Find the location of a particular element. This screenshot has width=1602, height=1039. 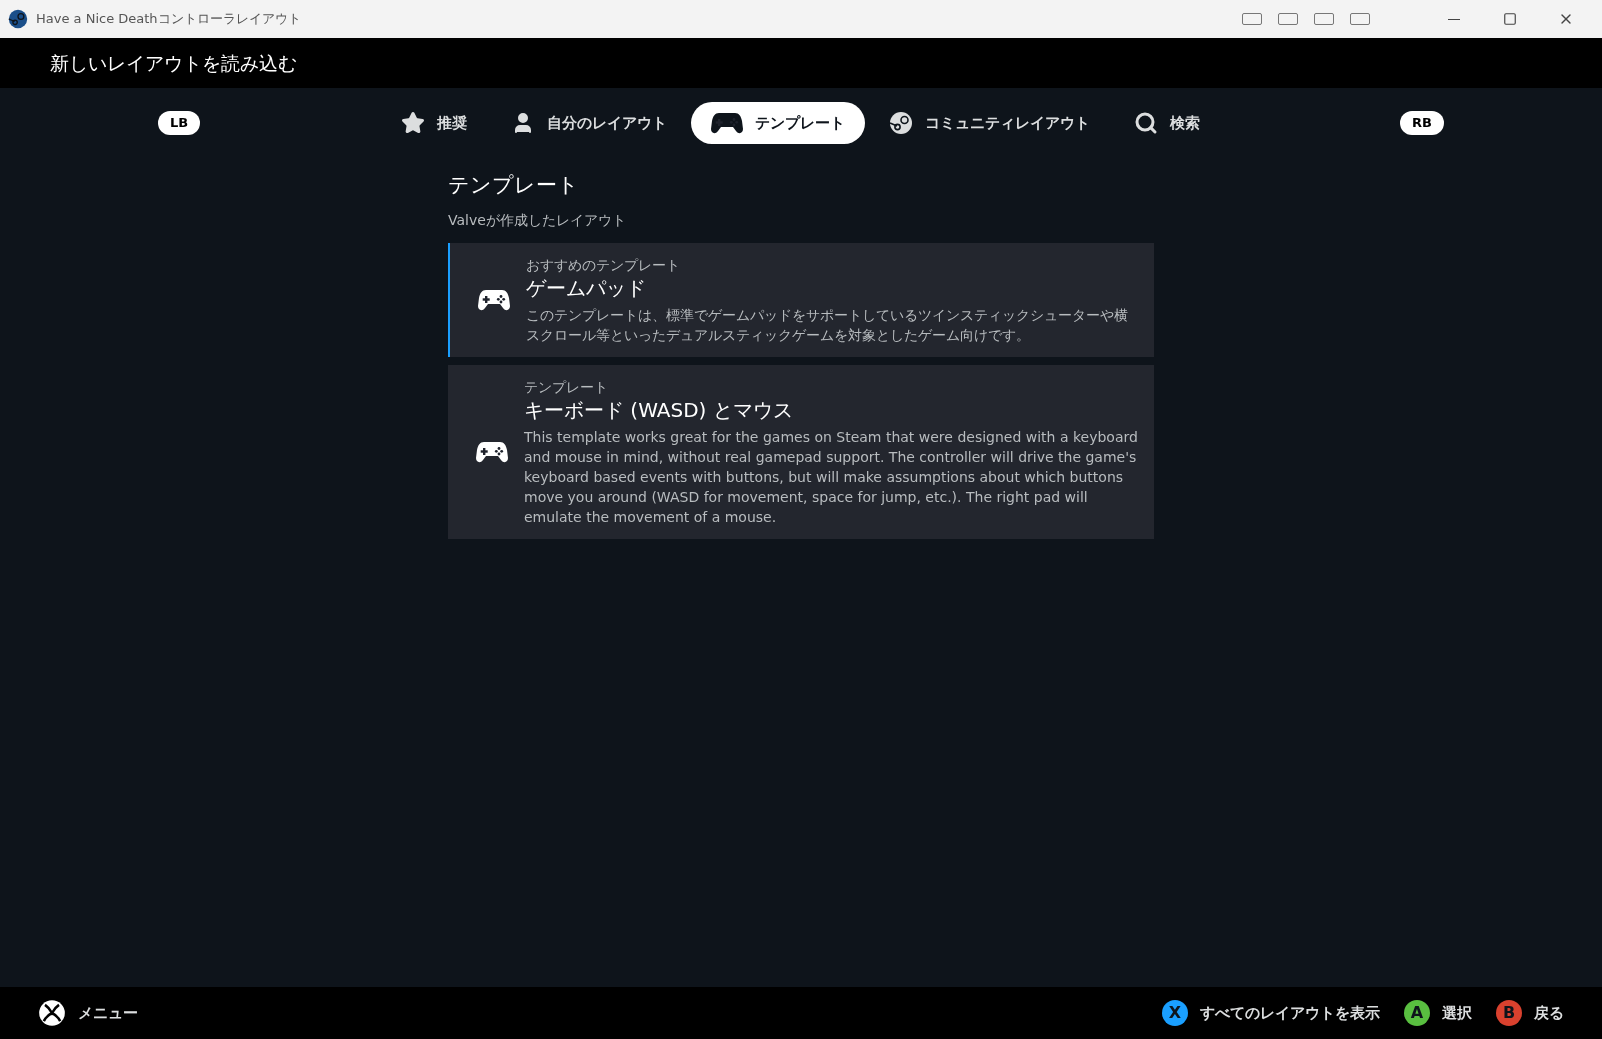

maximize-icon is located at coordinates (1510, 19).